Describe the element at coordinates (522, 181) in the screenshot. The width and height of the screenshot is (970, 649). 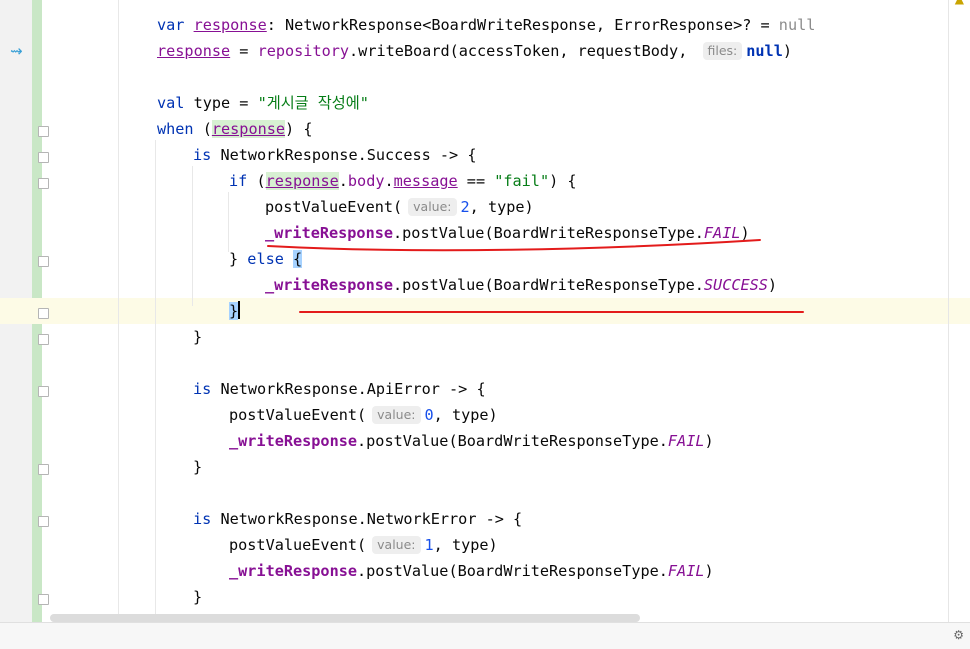
I see `string-literal: "fail"` at that location.